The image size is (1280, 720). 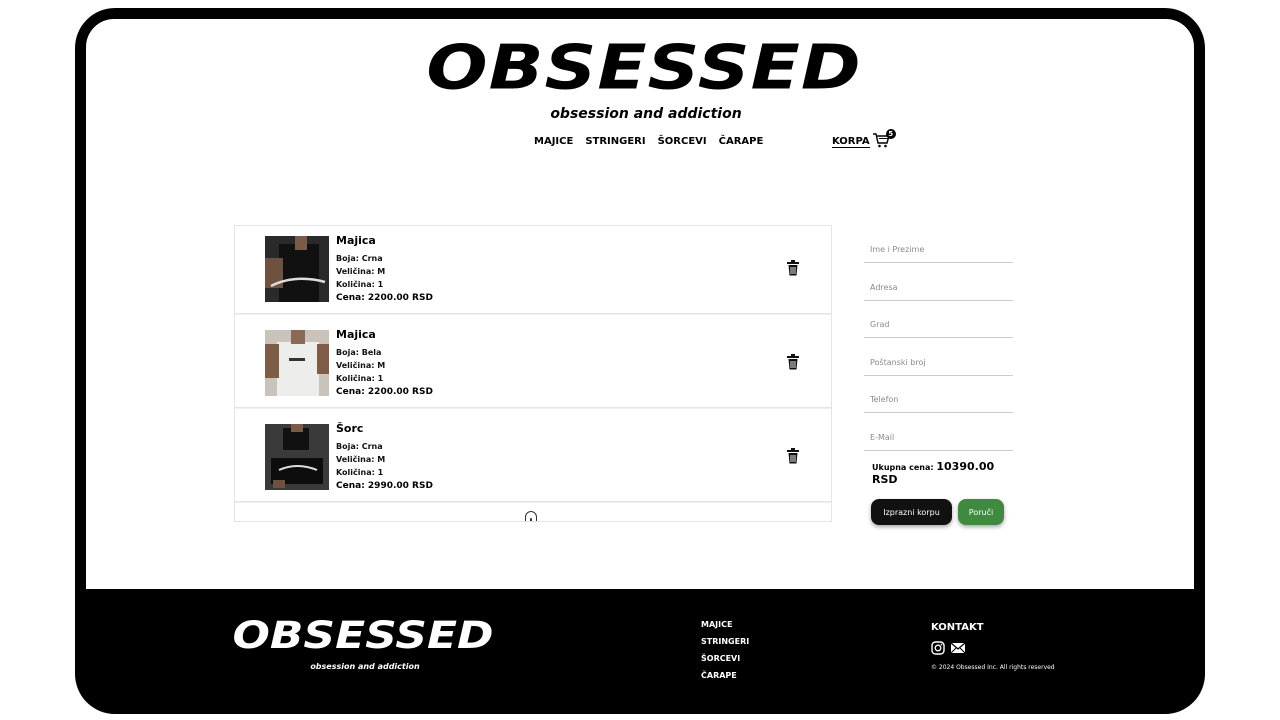 What do you see at coordinates (725, 658) in the screenshot?
I see `footer-link-sorcevi: ŠORCEVI` at bounding box center [725, 658].